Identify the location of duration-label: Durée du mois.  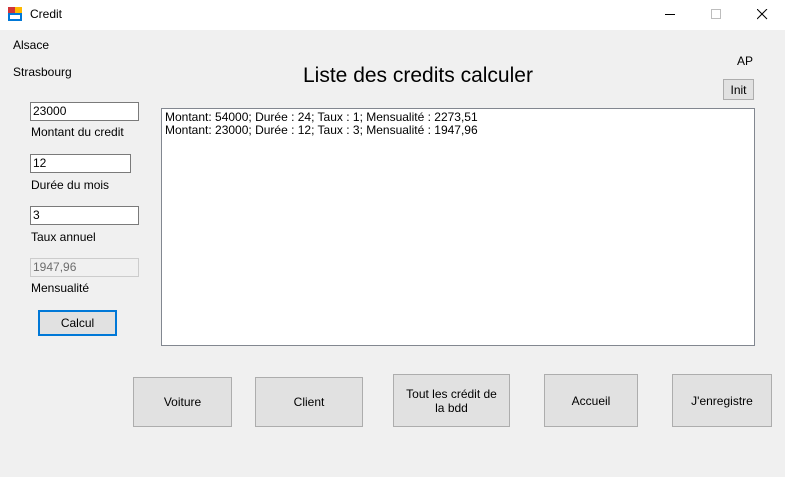
(70, 185).